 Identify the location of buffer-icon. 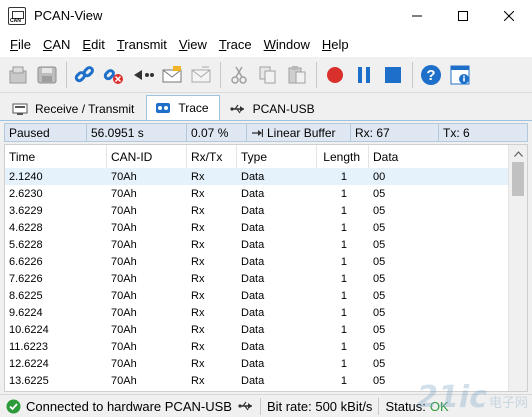
(257, 133).